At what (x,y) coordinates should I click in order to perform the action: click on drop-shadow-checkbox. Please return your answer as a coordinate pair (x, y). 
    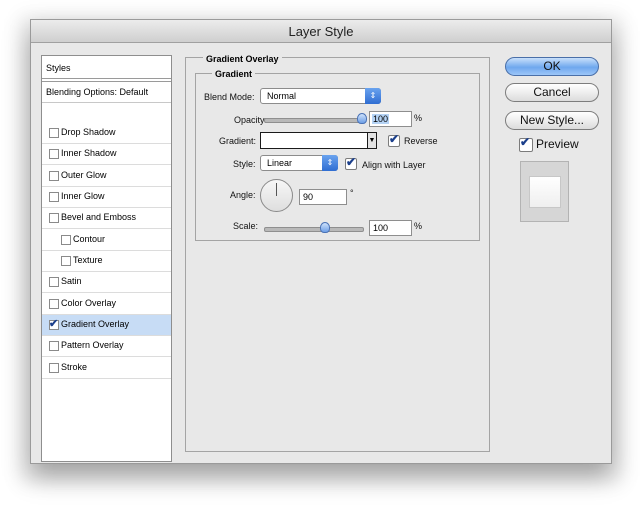
    Looking at the image, I should click on (54, 133).